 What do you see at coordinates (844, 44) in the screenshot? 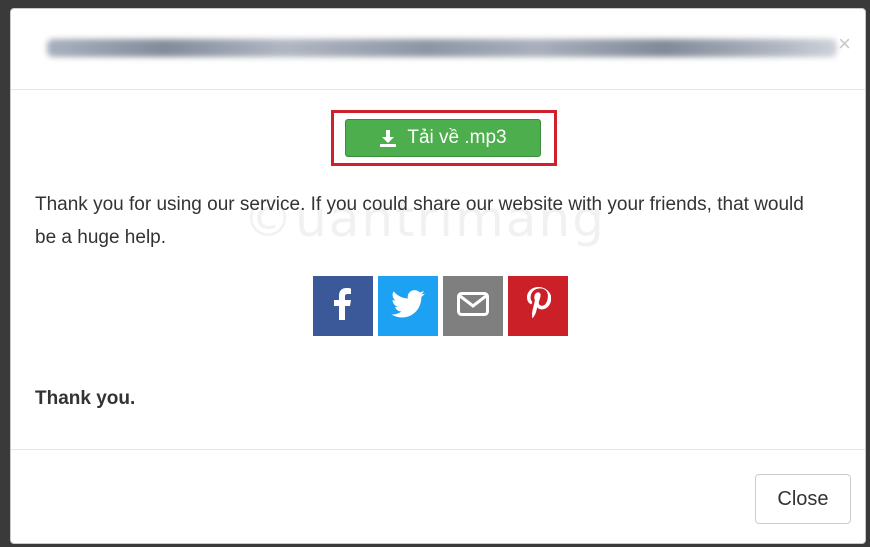
I see `close-icon: ×` at bounding box center [844, 44].